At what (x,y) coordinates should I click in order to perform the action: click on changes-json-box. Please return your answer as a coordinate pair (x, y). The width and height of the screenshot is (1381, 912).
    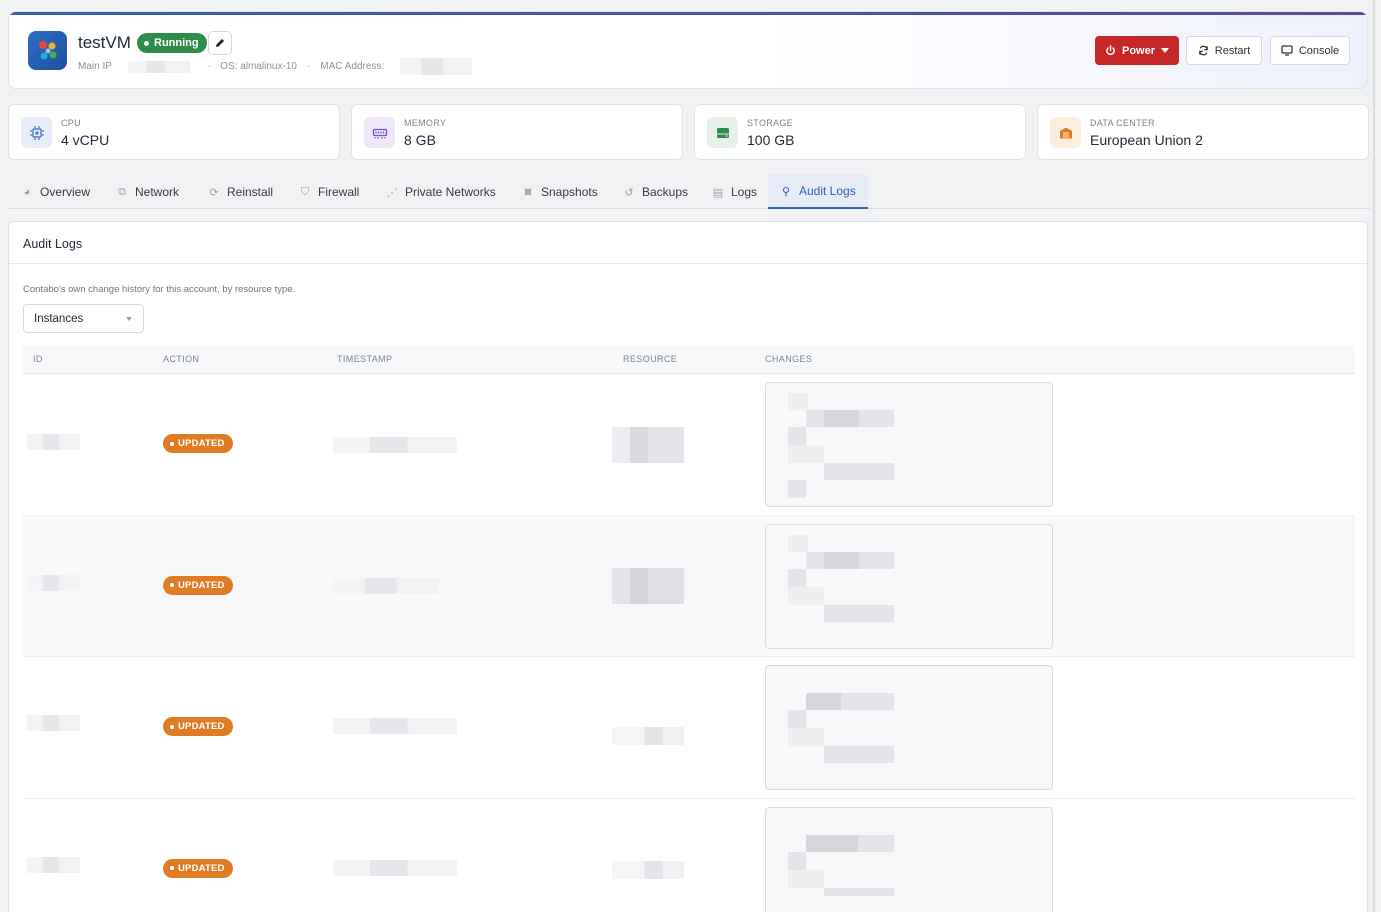
    Looking at the image, I should click on (909, 586).